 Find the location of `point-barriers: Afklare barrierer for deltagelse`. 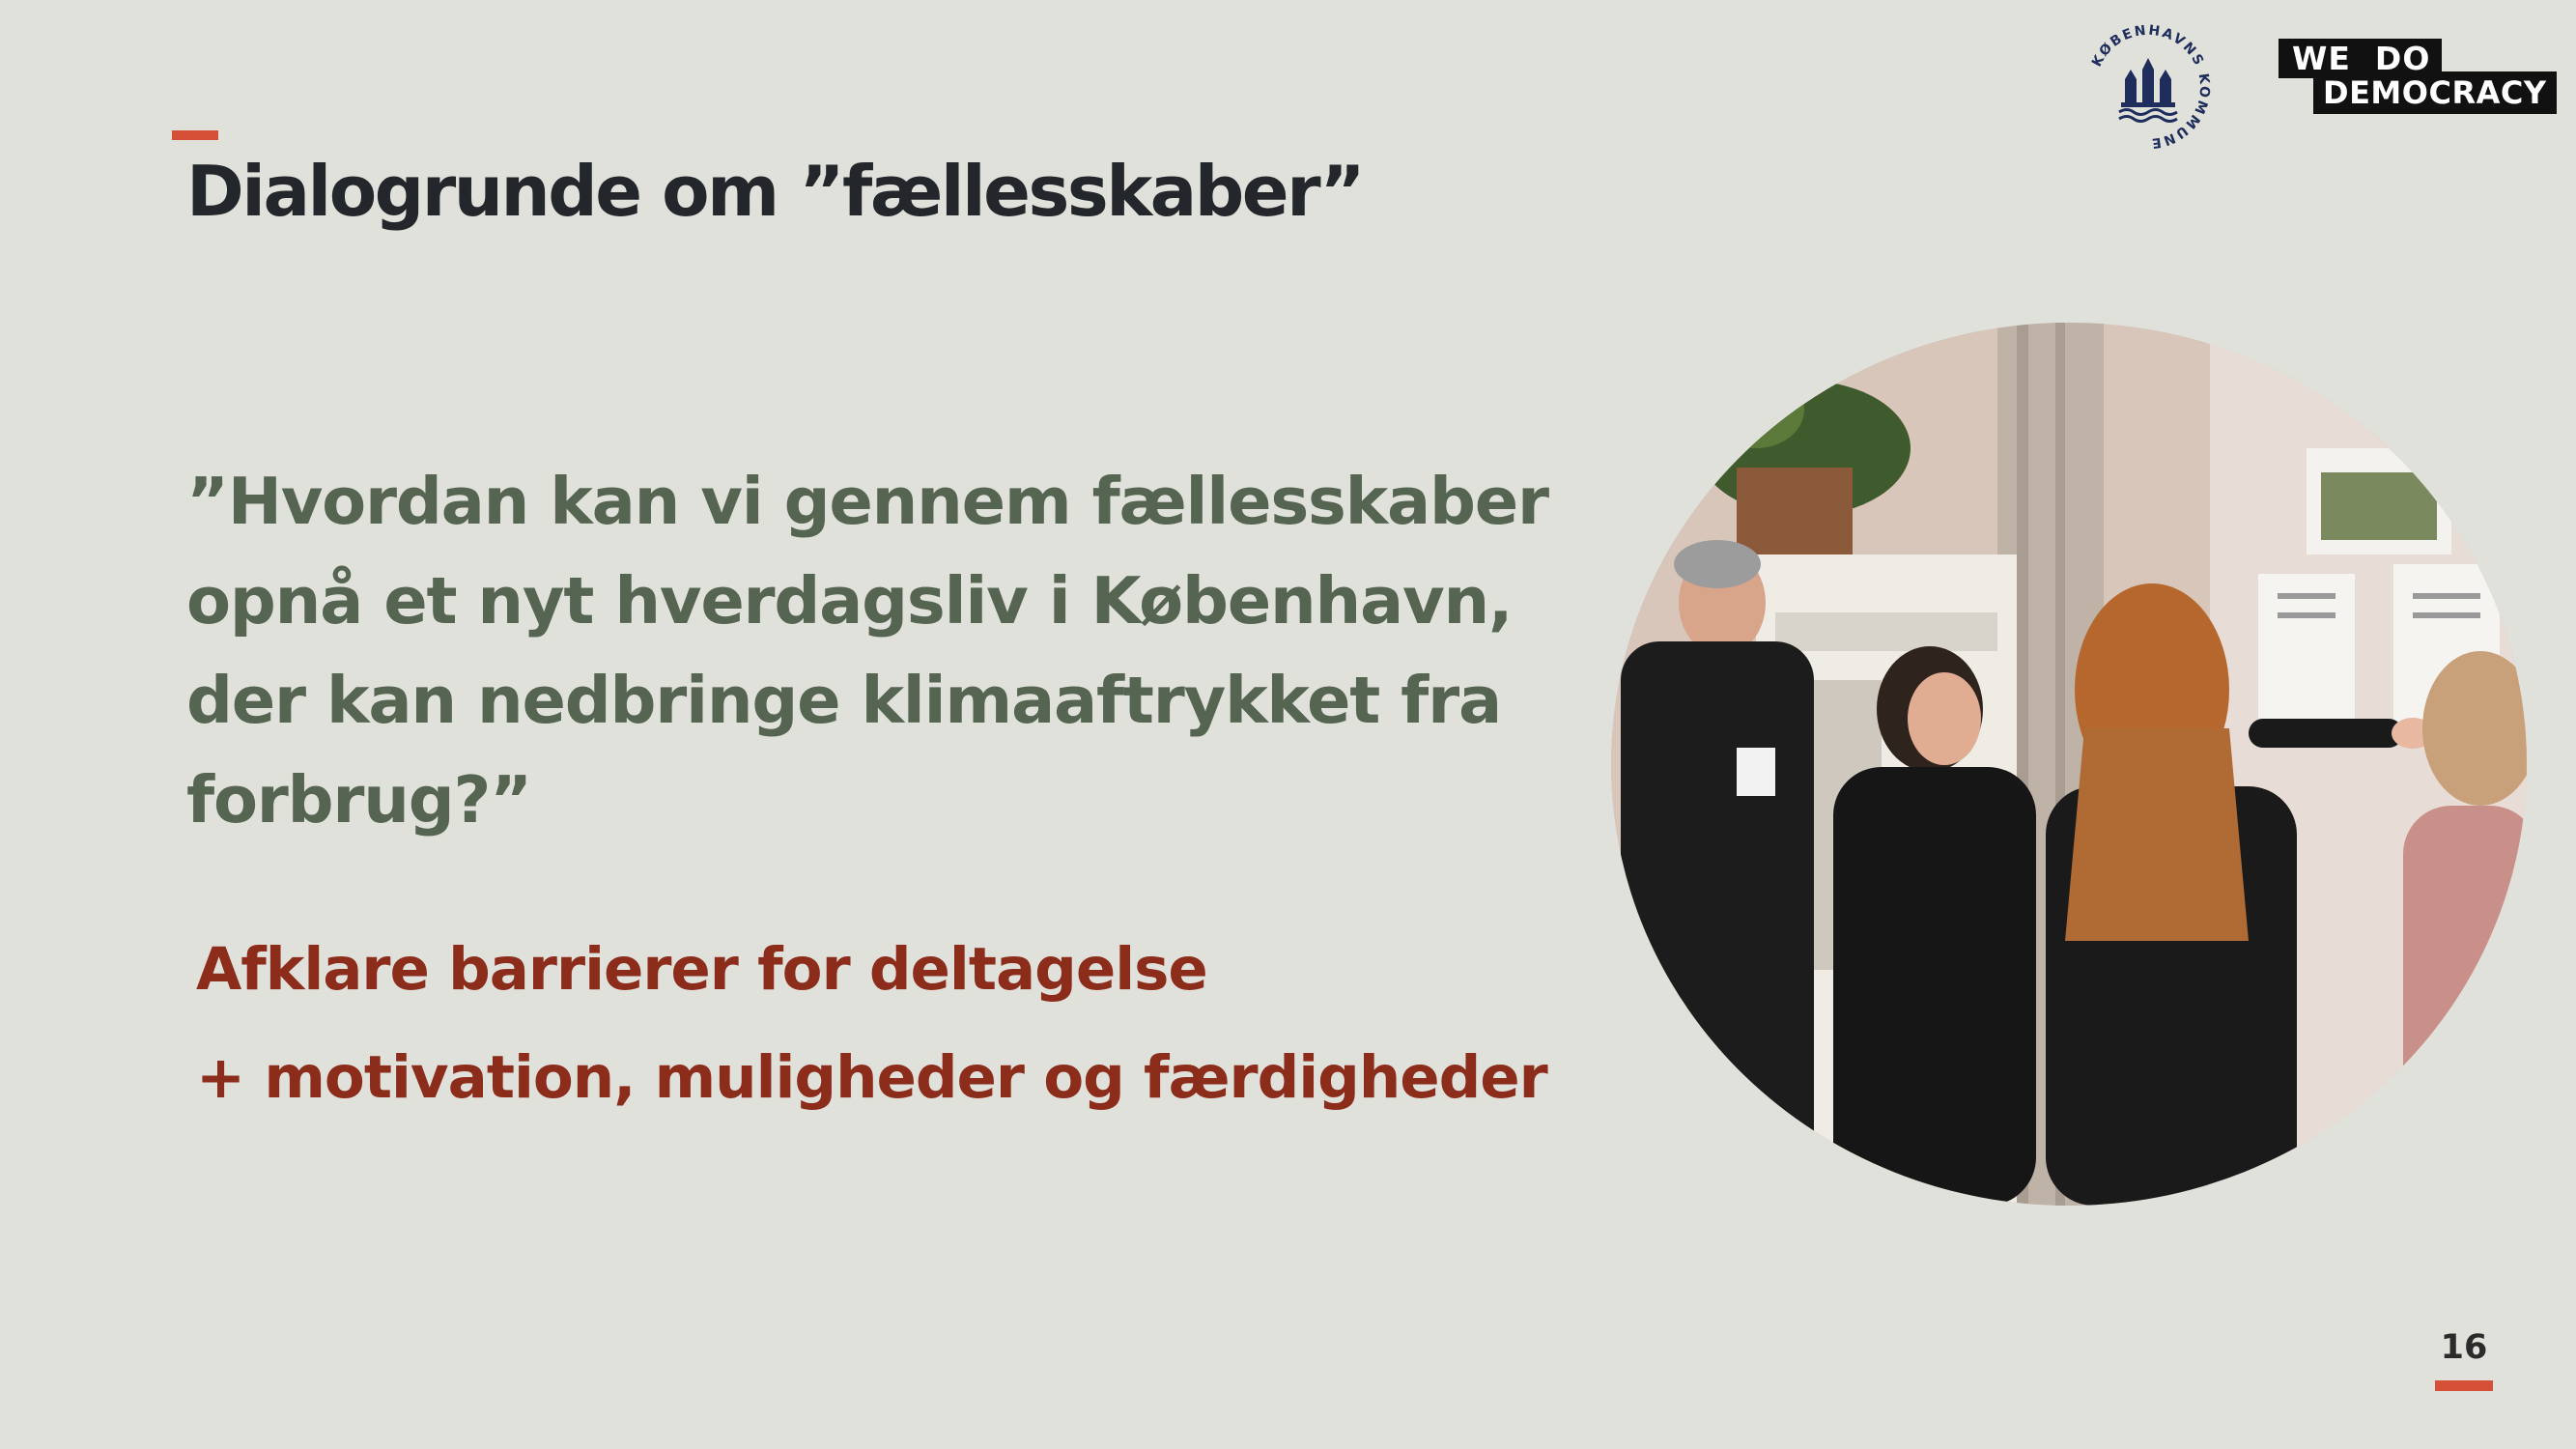

point-barriers: Afklare barrierer for deltagelse is located at coordinates (702, 969).